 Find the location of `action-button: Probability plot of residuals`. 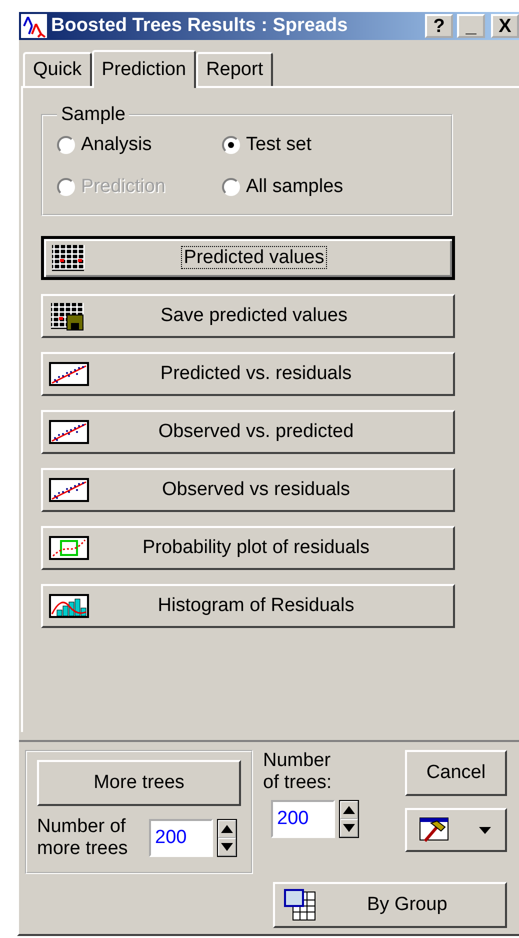

action-button: Probability plot of residuals is located at coordinates (248, 548).